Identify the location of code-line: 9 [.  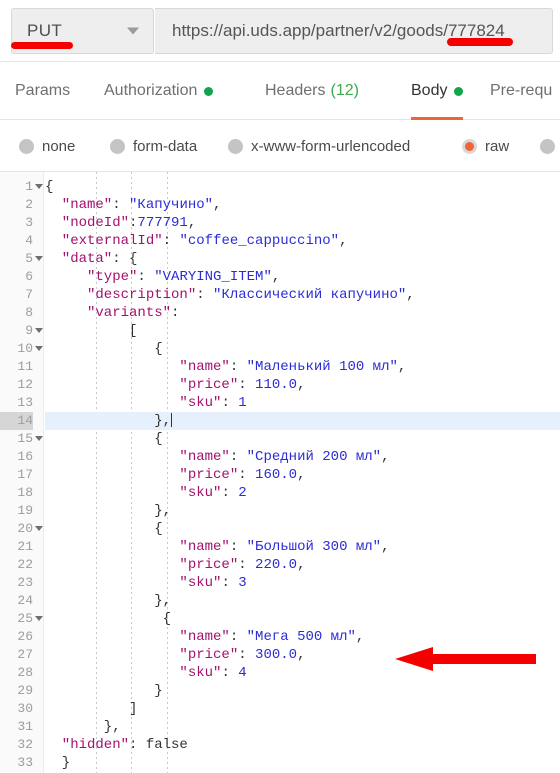
(280, 331).